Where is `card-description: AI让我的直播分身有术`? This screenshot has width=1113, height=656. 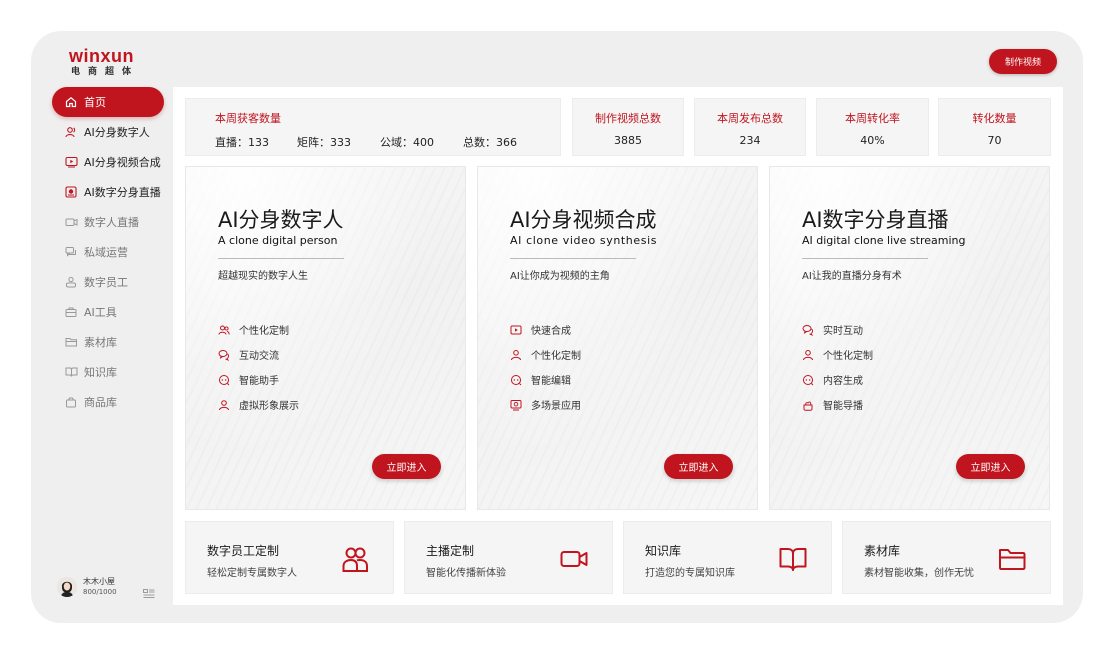 card-description: AI让我的直播分身有术 is located at coordinates (852, 276).